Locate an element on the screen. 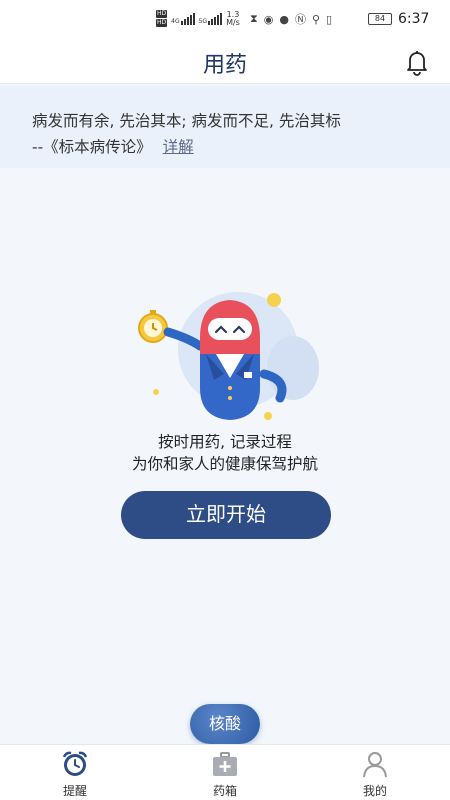 The height and width of the screenshot is (800, 450). signal-5g: 5G is located at coordinates (210, 18).